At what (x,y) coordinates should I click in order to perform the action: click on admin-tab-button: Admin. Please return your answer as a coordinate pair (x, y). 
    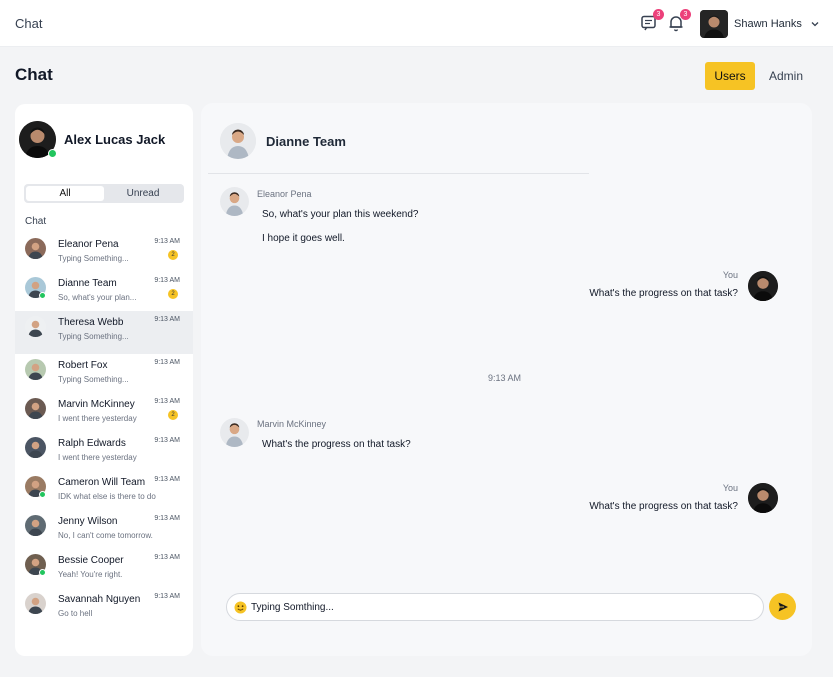
    Looking at the image, I should click on (786, 76).